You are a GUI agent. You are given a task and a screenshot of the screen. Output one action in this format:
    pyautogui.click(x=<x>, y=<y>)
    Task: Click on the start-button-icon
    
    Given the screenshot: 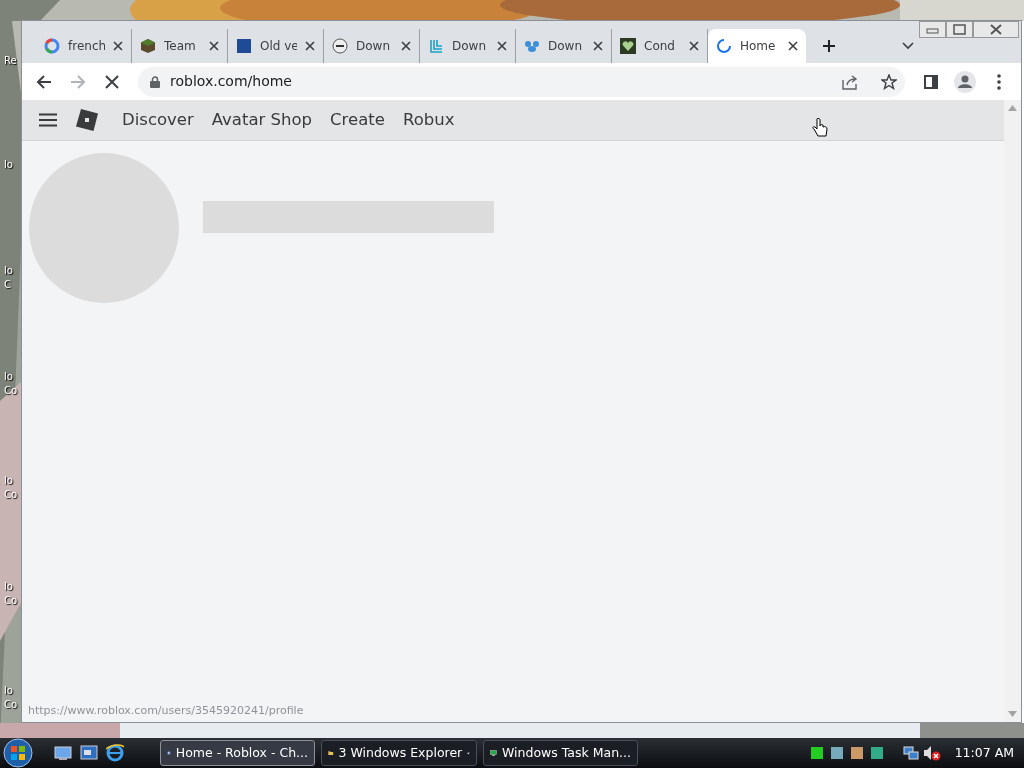 What is the action you would take?
    pyautogui.click(x=18, y=753)
    